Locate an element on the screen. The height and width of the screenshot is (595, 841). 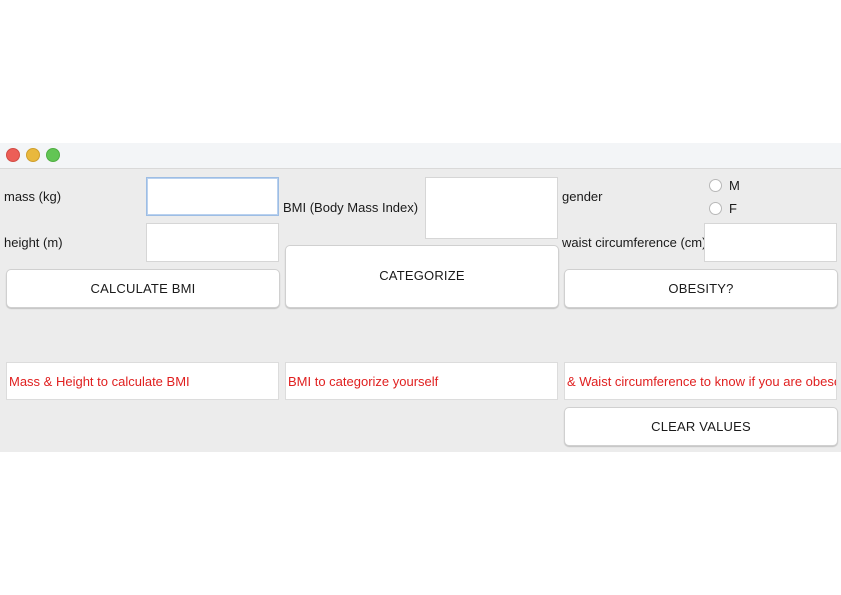
close-window-icon is located at coordinates (13, 155).